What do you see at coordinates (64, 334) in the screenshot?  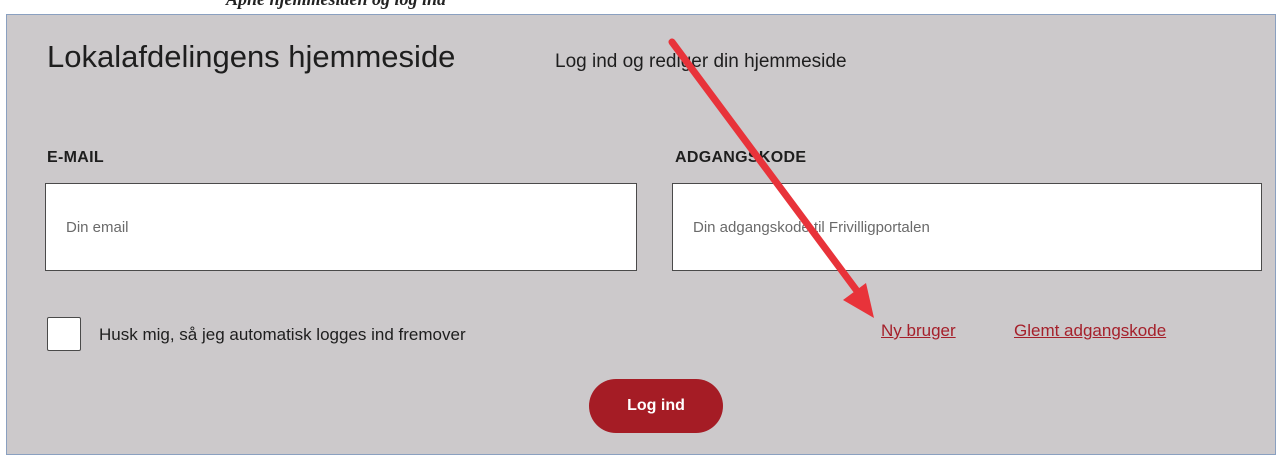 I see `remember-me-checkbox` at bounding box center [64, 334].